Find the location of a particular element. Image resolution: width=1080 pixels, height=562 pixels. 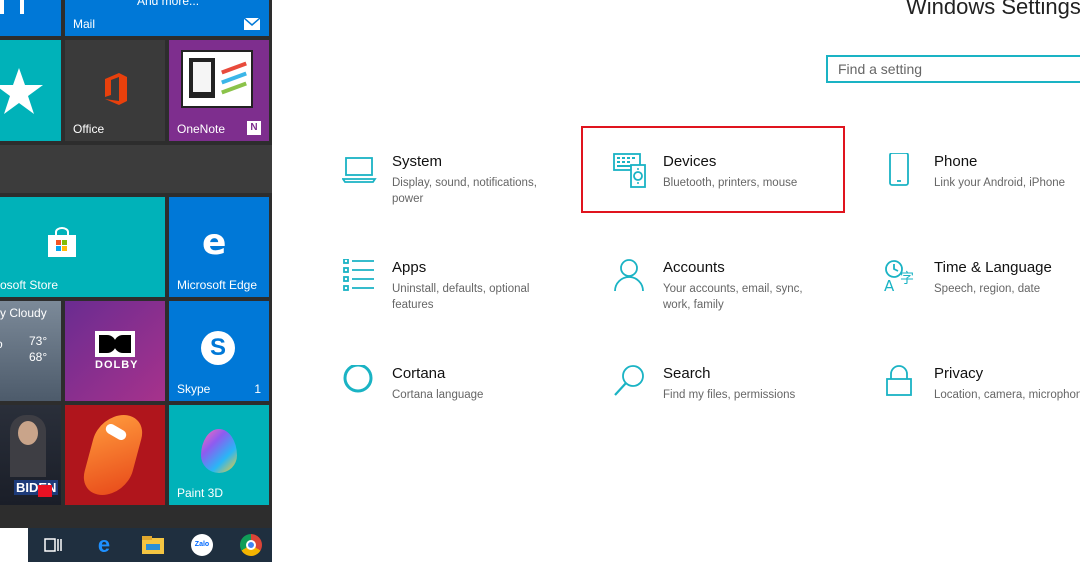

setting-privacy: Privacy Location, camera, microphone is located at coordinates (982, 400).